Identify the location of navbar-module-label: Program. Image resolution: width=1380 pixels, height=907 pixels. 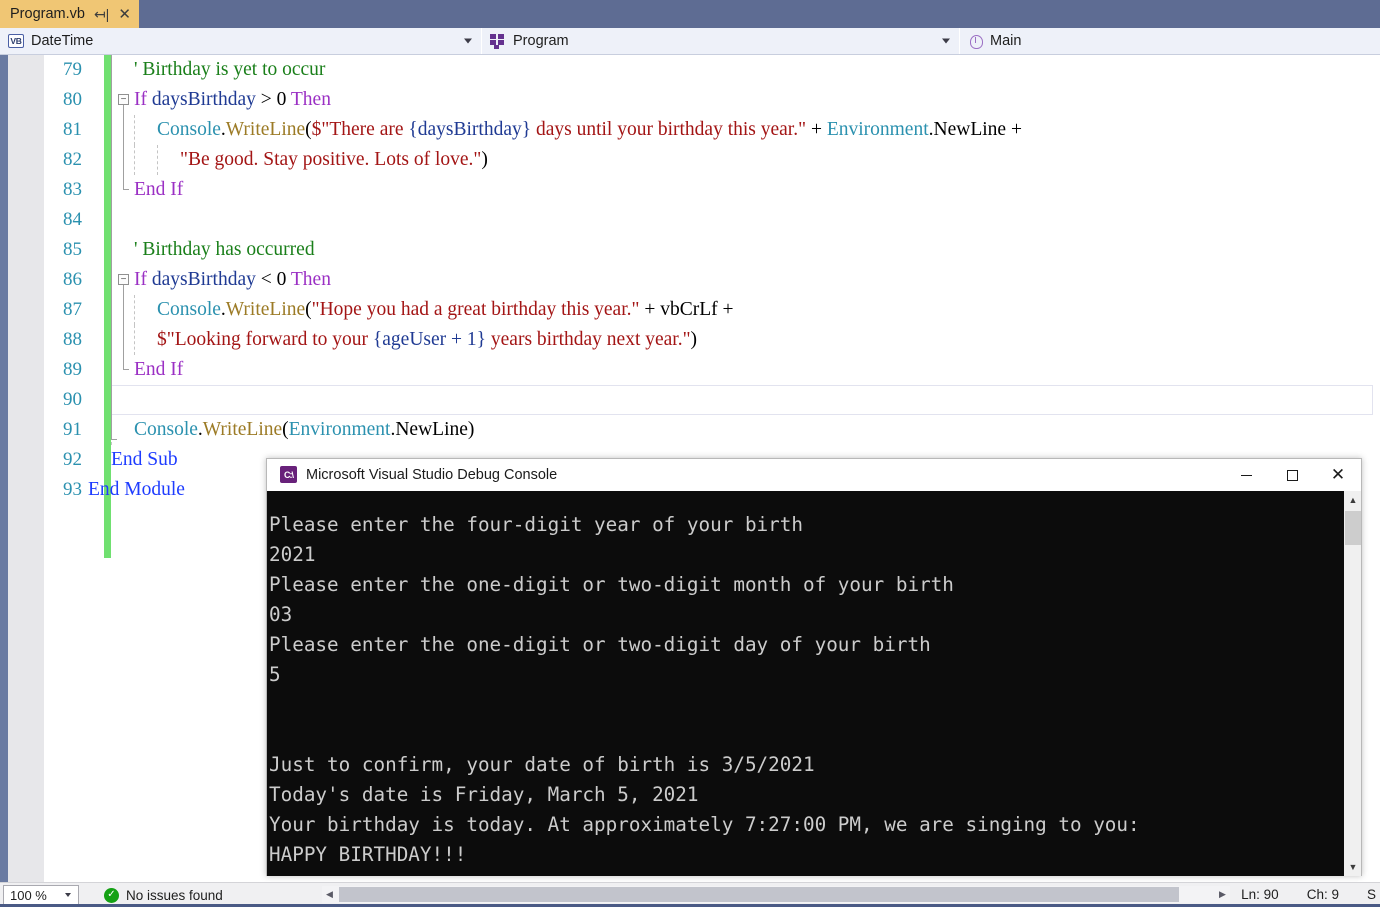
(541, 41).